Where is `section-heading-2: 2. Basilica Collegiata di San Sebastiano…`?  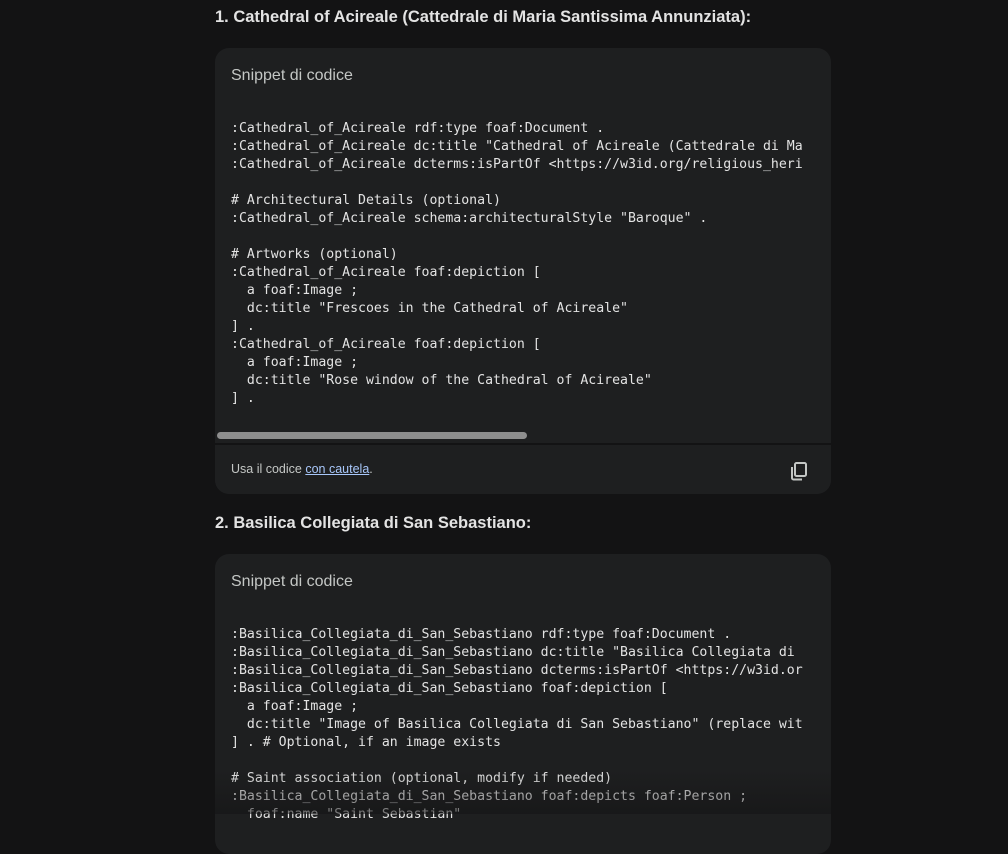 section-heading-2: 2. Basilica Collegiata di San Sebastiano… is located at coordinates (373, 523).